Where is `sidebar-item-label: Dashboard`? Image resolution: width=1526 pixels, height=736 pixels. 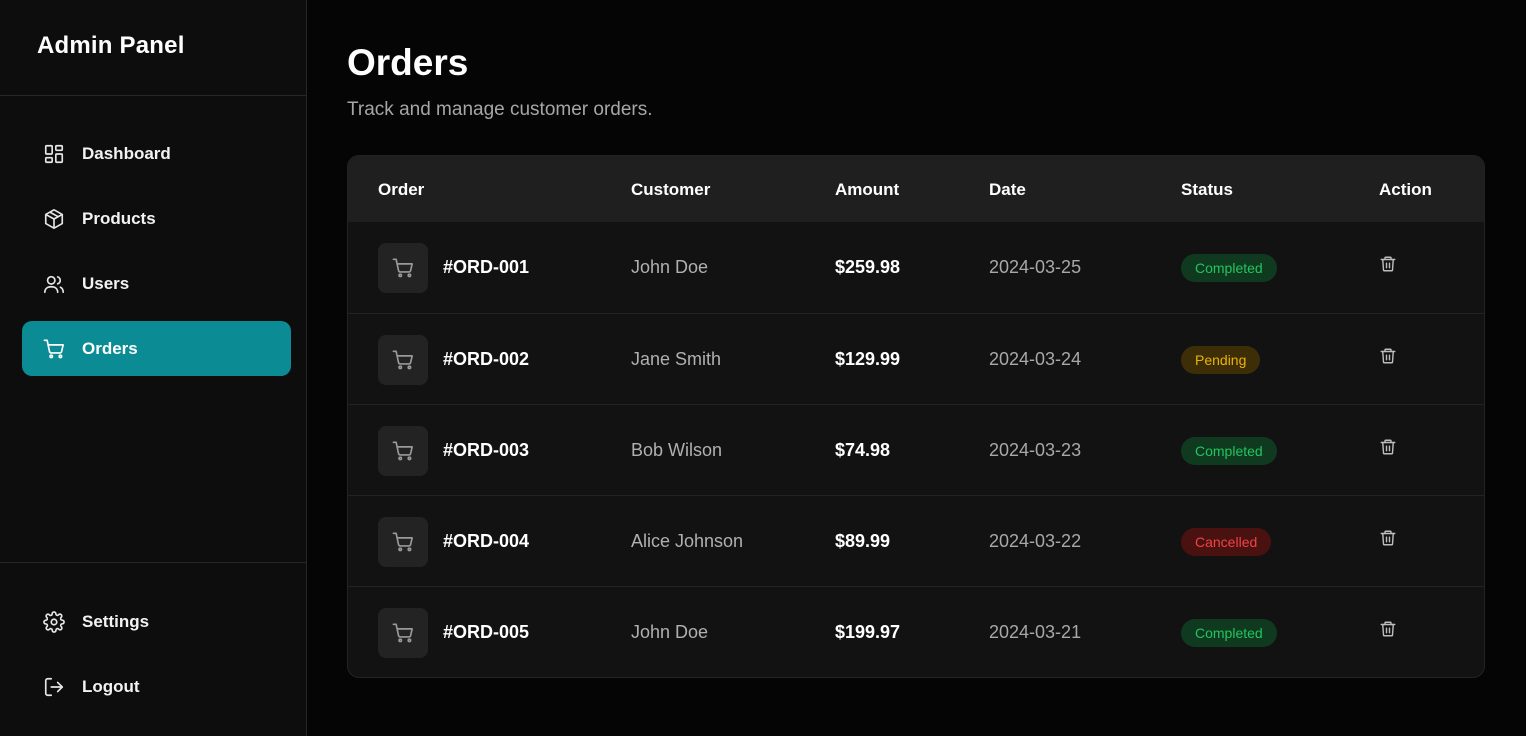 sidebar-item-label: Dashboard is located at coordinates (126, 153).